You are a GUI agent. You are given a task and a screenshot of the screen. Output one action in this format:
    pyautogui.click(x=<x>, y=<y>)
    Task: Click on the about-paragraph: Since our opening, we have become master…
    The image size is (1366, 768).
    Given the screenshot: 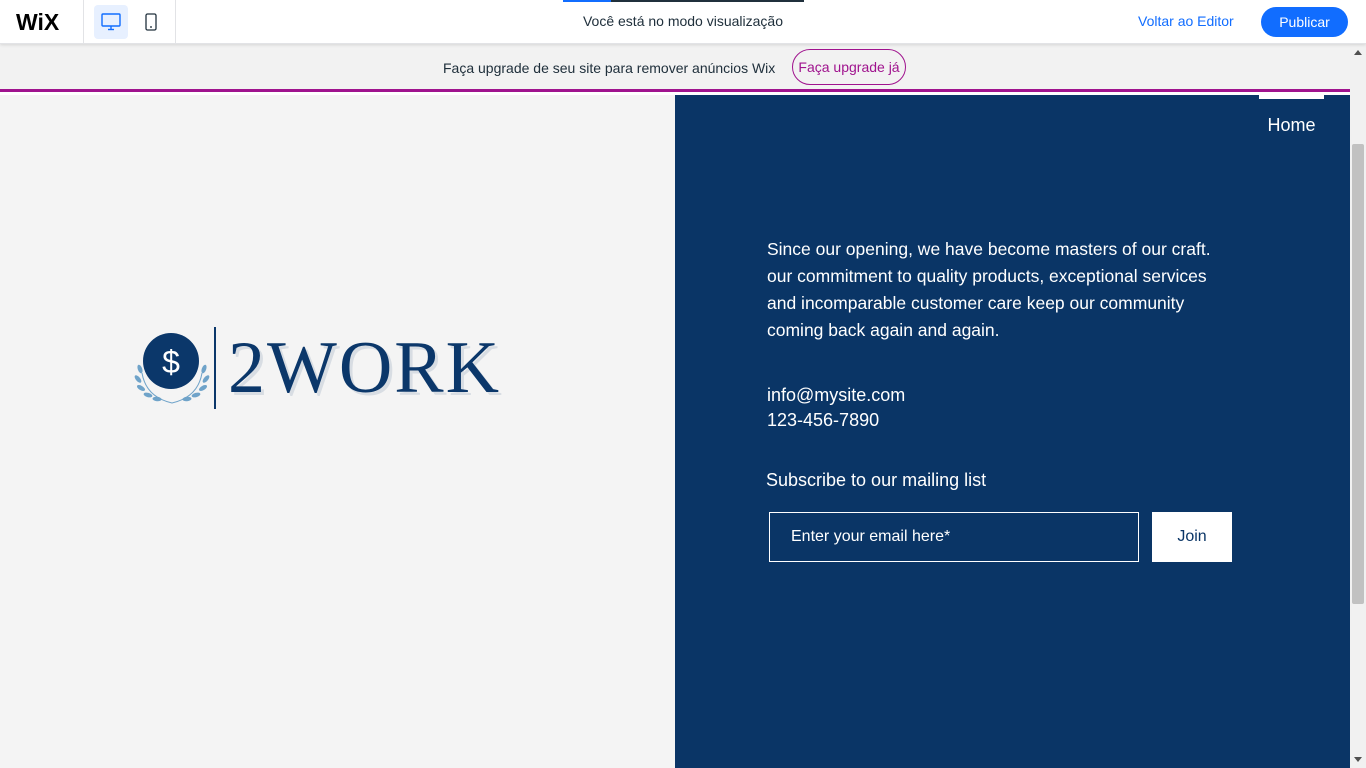 What is the action you would take?
    pyautogui.click(x=989, y=289)
    